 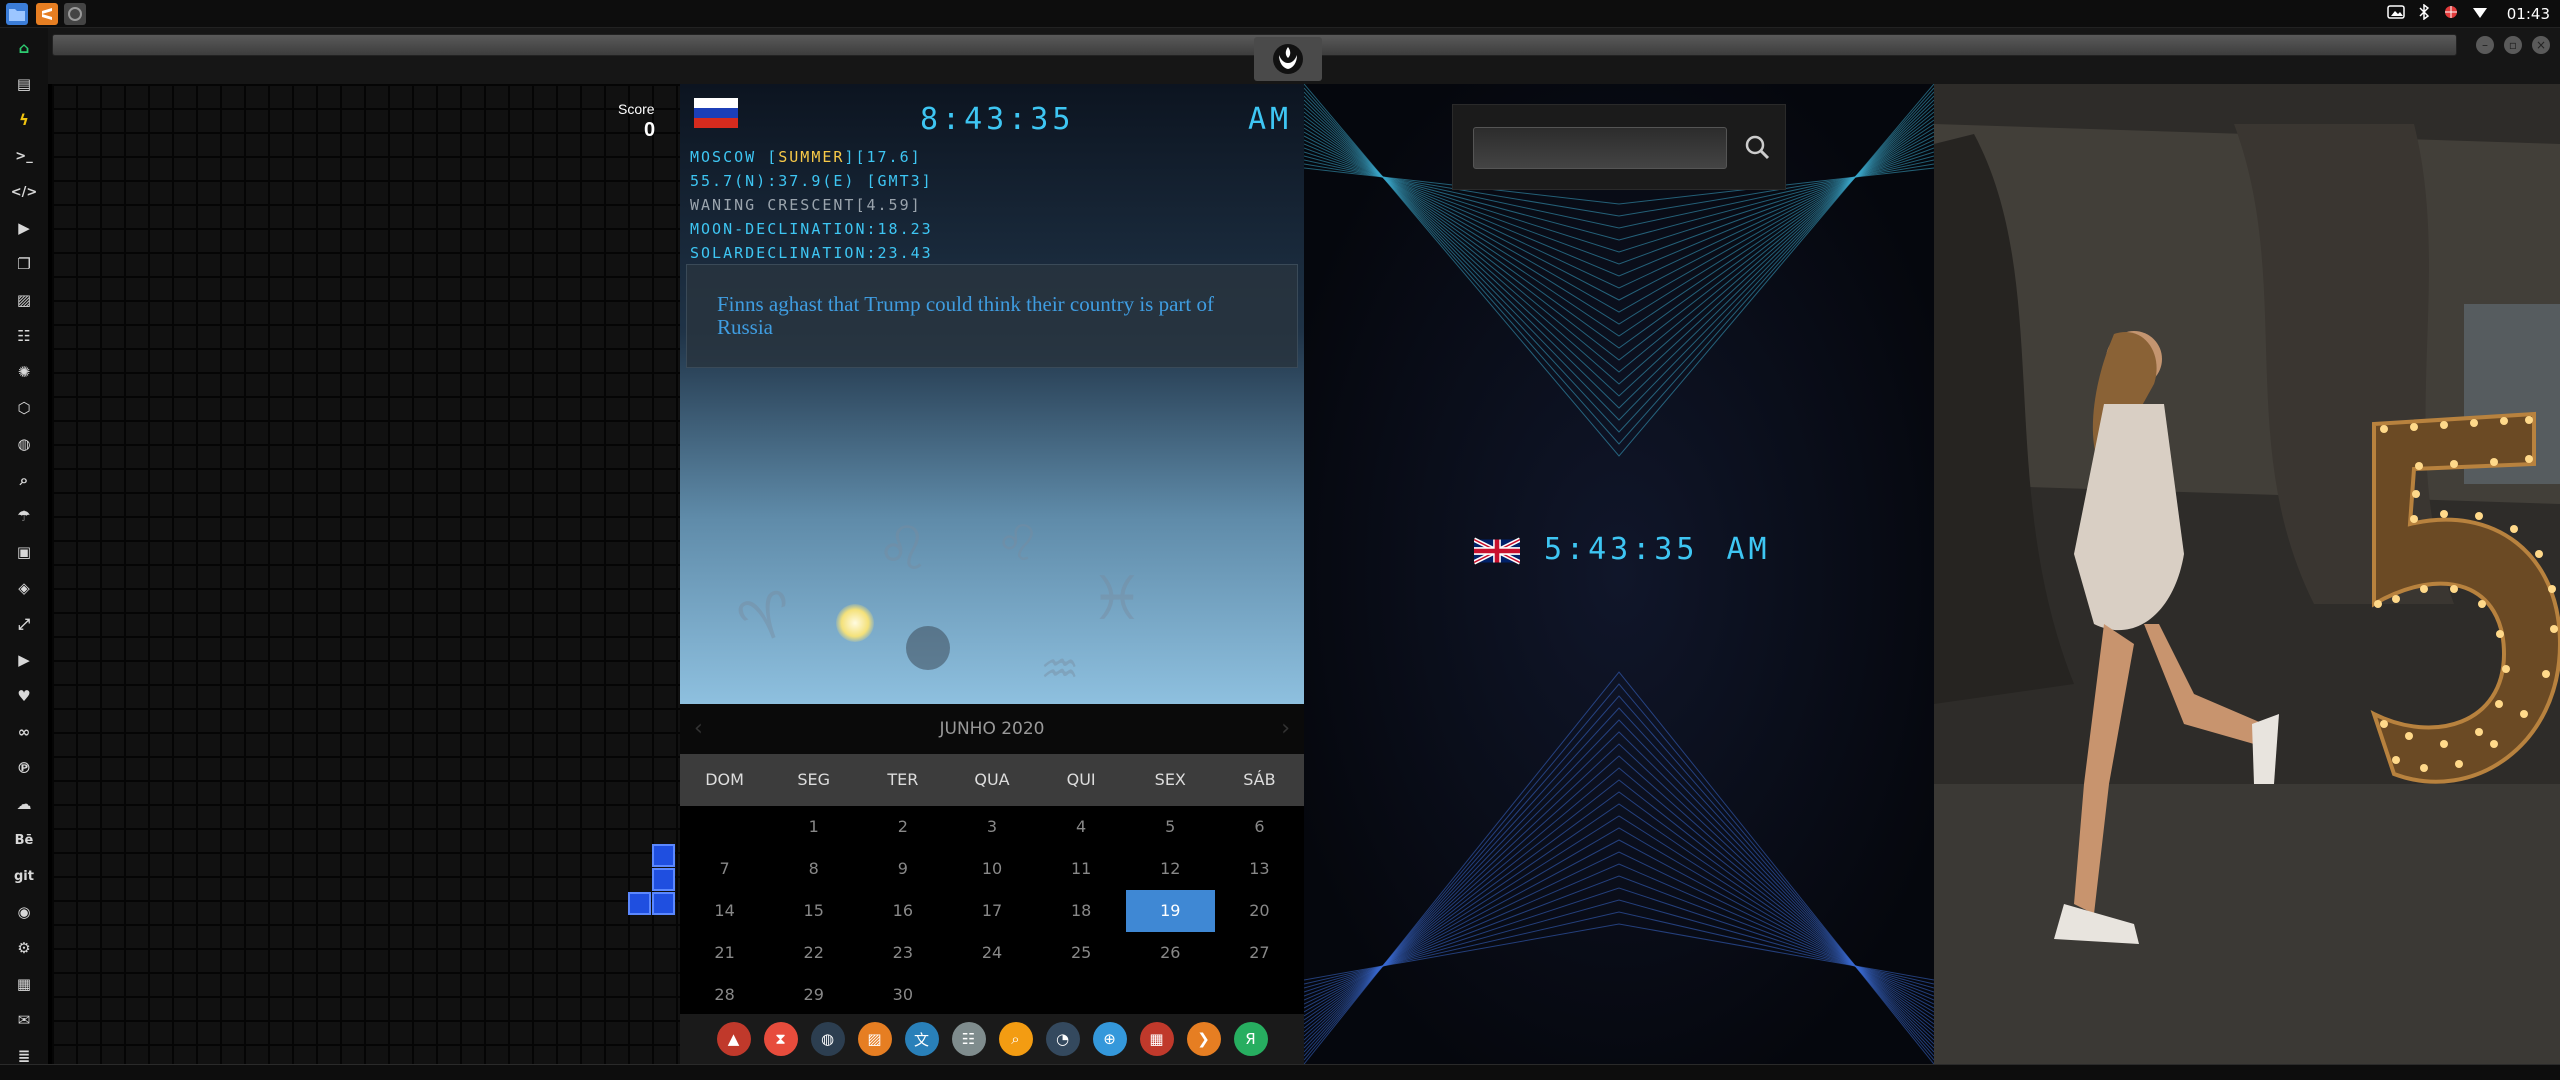 What do you see at coordinates (902, 869) in the screenshot?
I see `calendar-day: 9` at bounding box center [902, 869].